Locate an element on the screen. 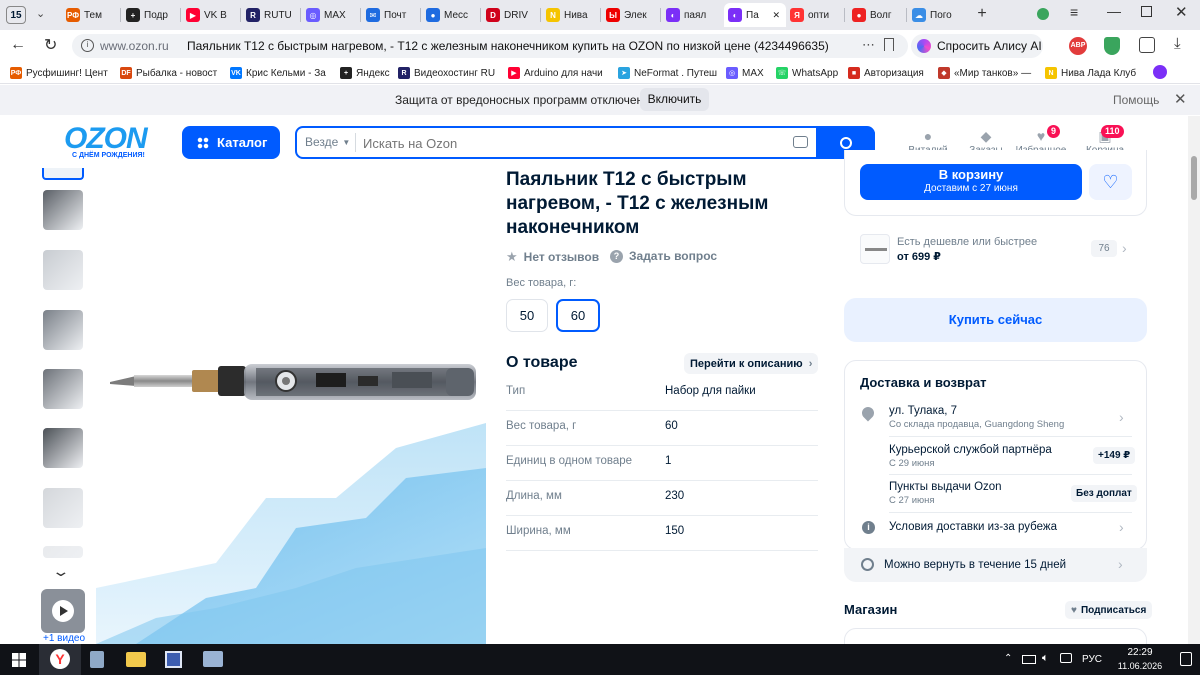 The height and width of the screenshot is (675, 1200). notification-icon is located at coordinates (1186, 659).